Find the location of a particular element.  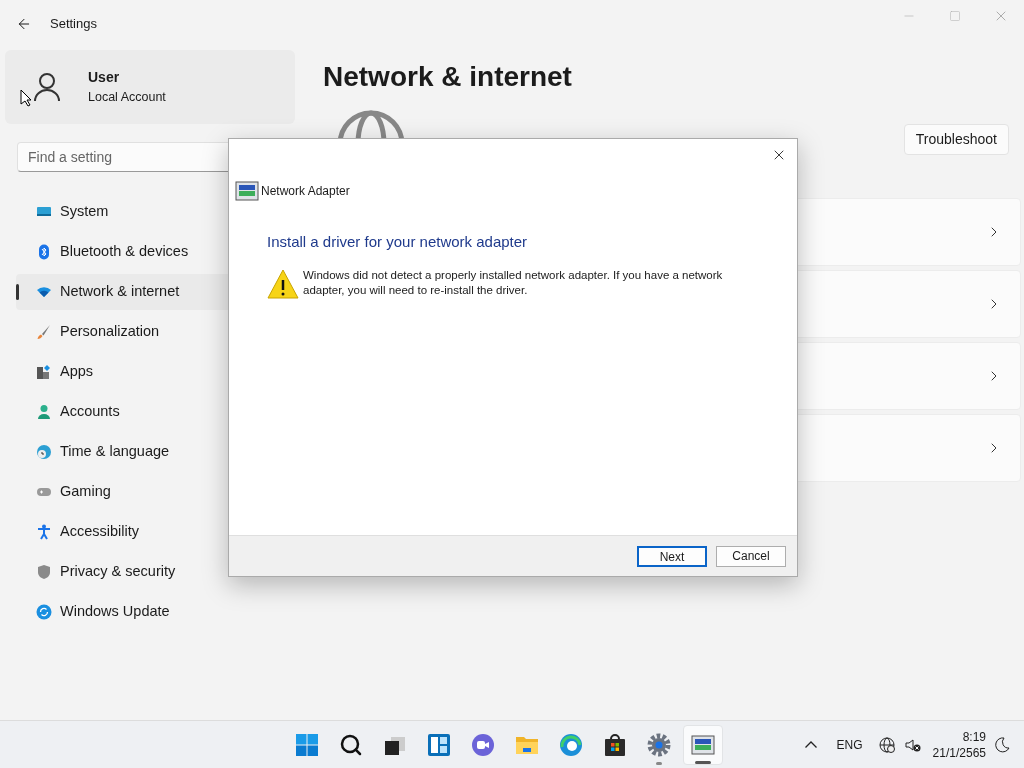

video-chat-icon is located at coordinates (483, 744).